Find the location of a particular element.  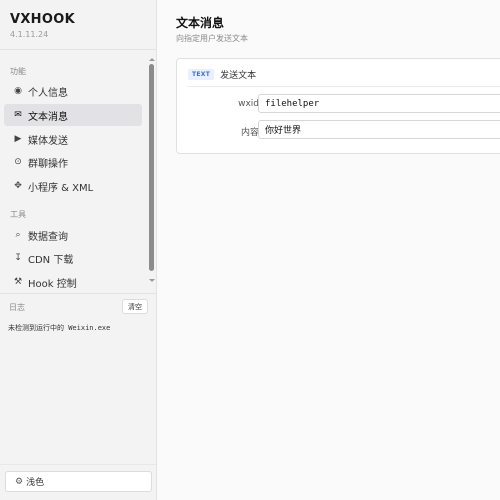

envelope-icon: ✉ is located at coordinates (18, 115).